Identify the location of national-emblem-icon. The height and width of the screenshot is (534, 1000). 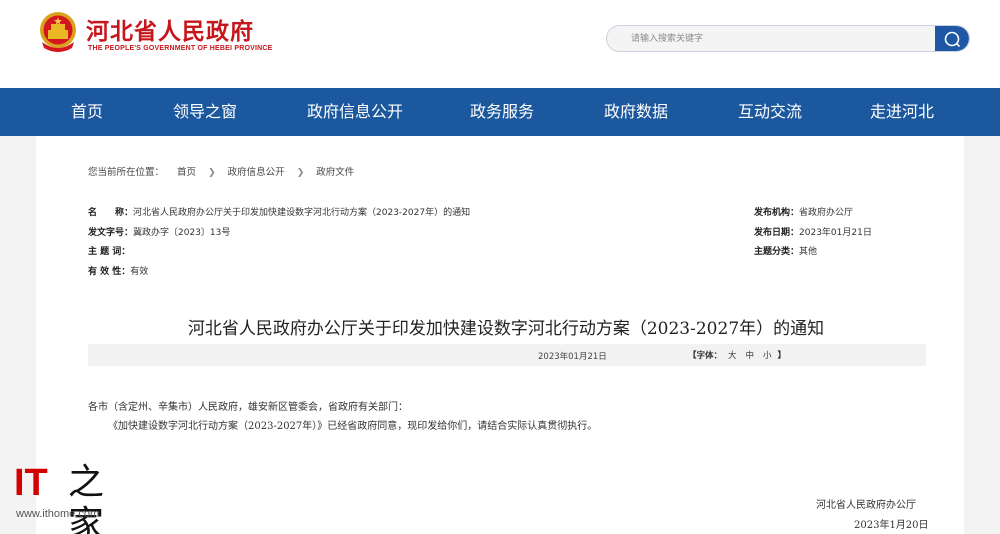
(58, 32).